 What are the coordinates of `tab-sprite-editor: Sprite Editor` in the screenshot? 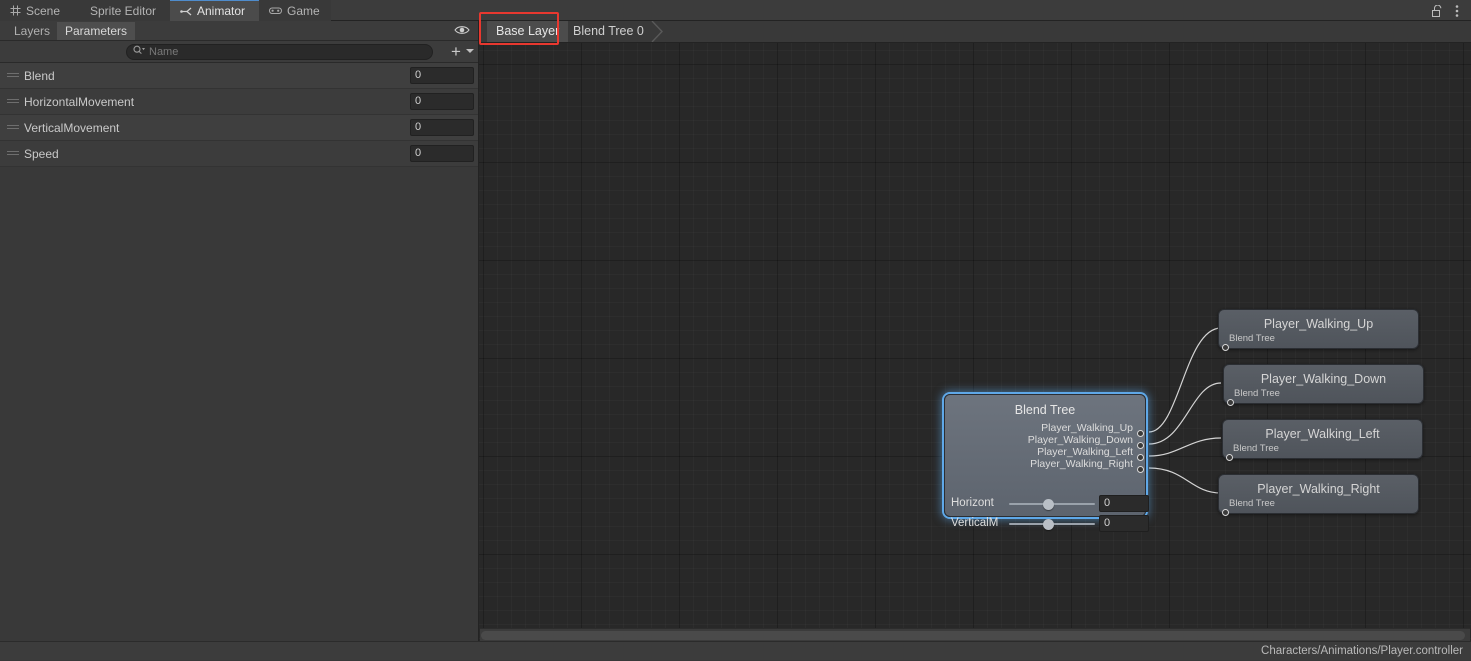 It's located at (123, 10).